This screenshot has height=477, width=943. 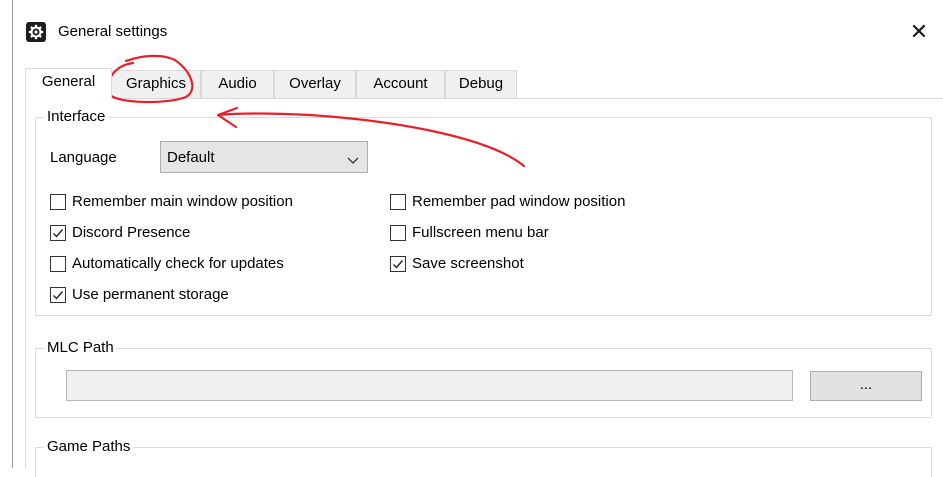 What do you see at coordinates (76, 117) in the screenshot?
I see `interface-group-title: Interface` at bounding box center [76, 117].